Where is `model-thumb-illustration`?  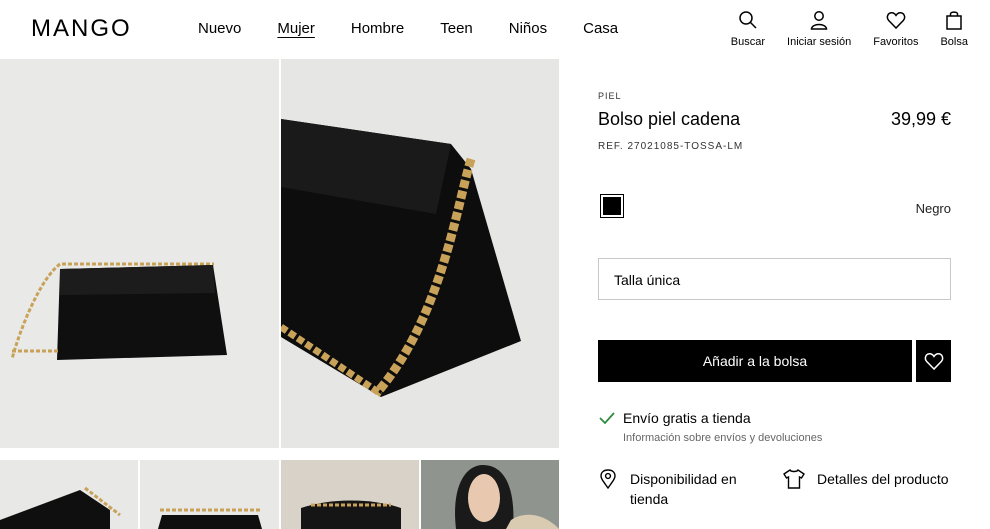 model-thumb-illustration is located at coordinates (507, 497).